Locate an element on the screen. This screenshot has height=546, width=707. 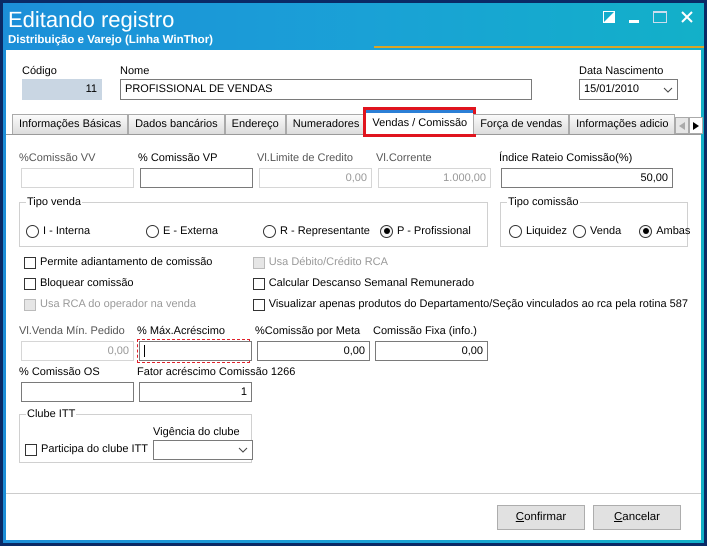
window-title: Editando registro is located at coordinates (92, 20).